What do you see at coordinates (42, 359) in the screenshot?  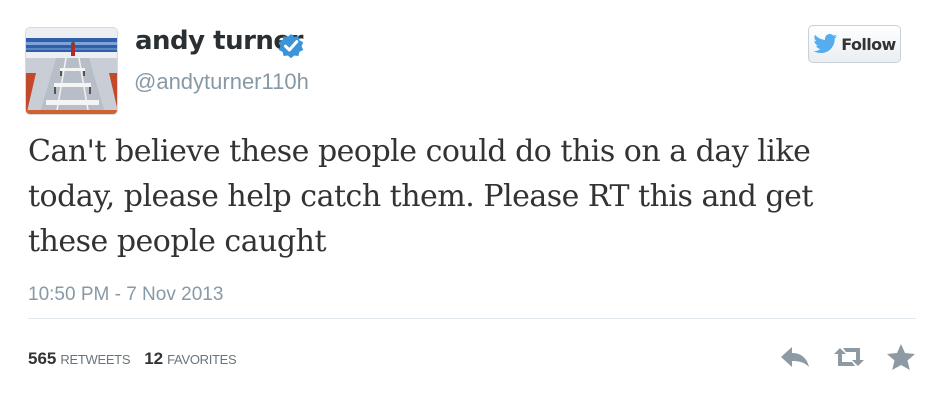 I see `retweets-count: 565` at bounding box center [42, 359].